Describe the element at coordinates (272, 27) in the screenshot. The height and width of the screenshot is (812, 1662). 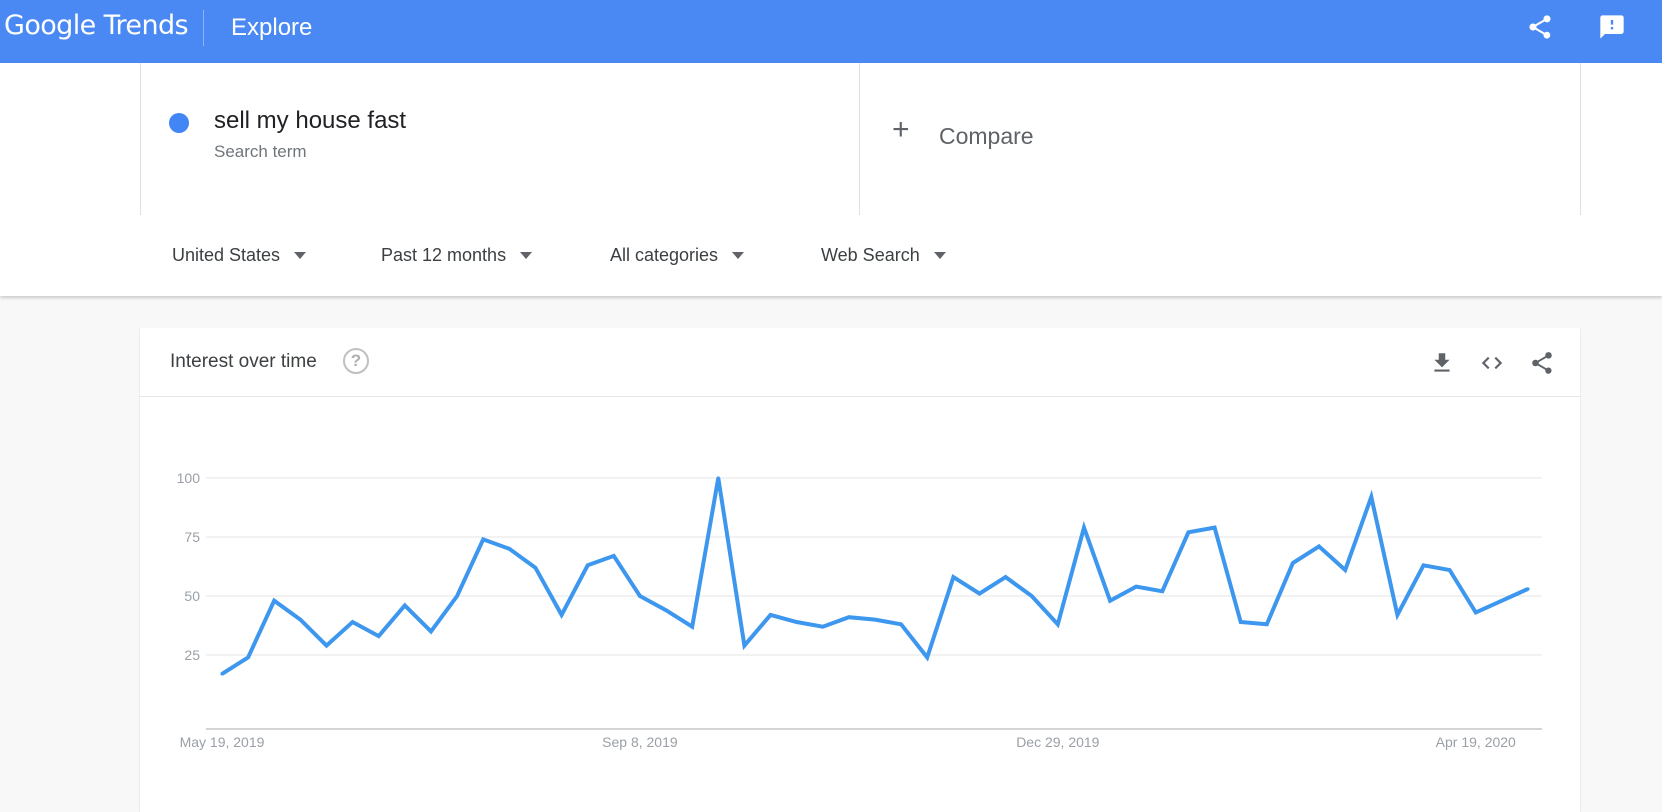
I see `page-title: Explore` at that location.